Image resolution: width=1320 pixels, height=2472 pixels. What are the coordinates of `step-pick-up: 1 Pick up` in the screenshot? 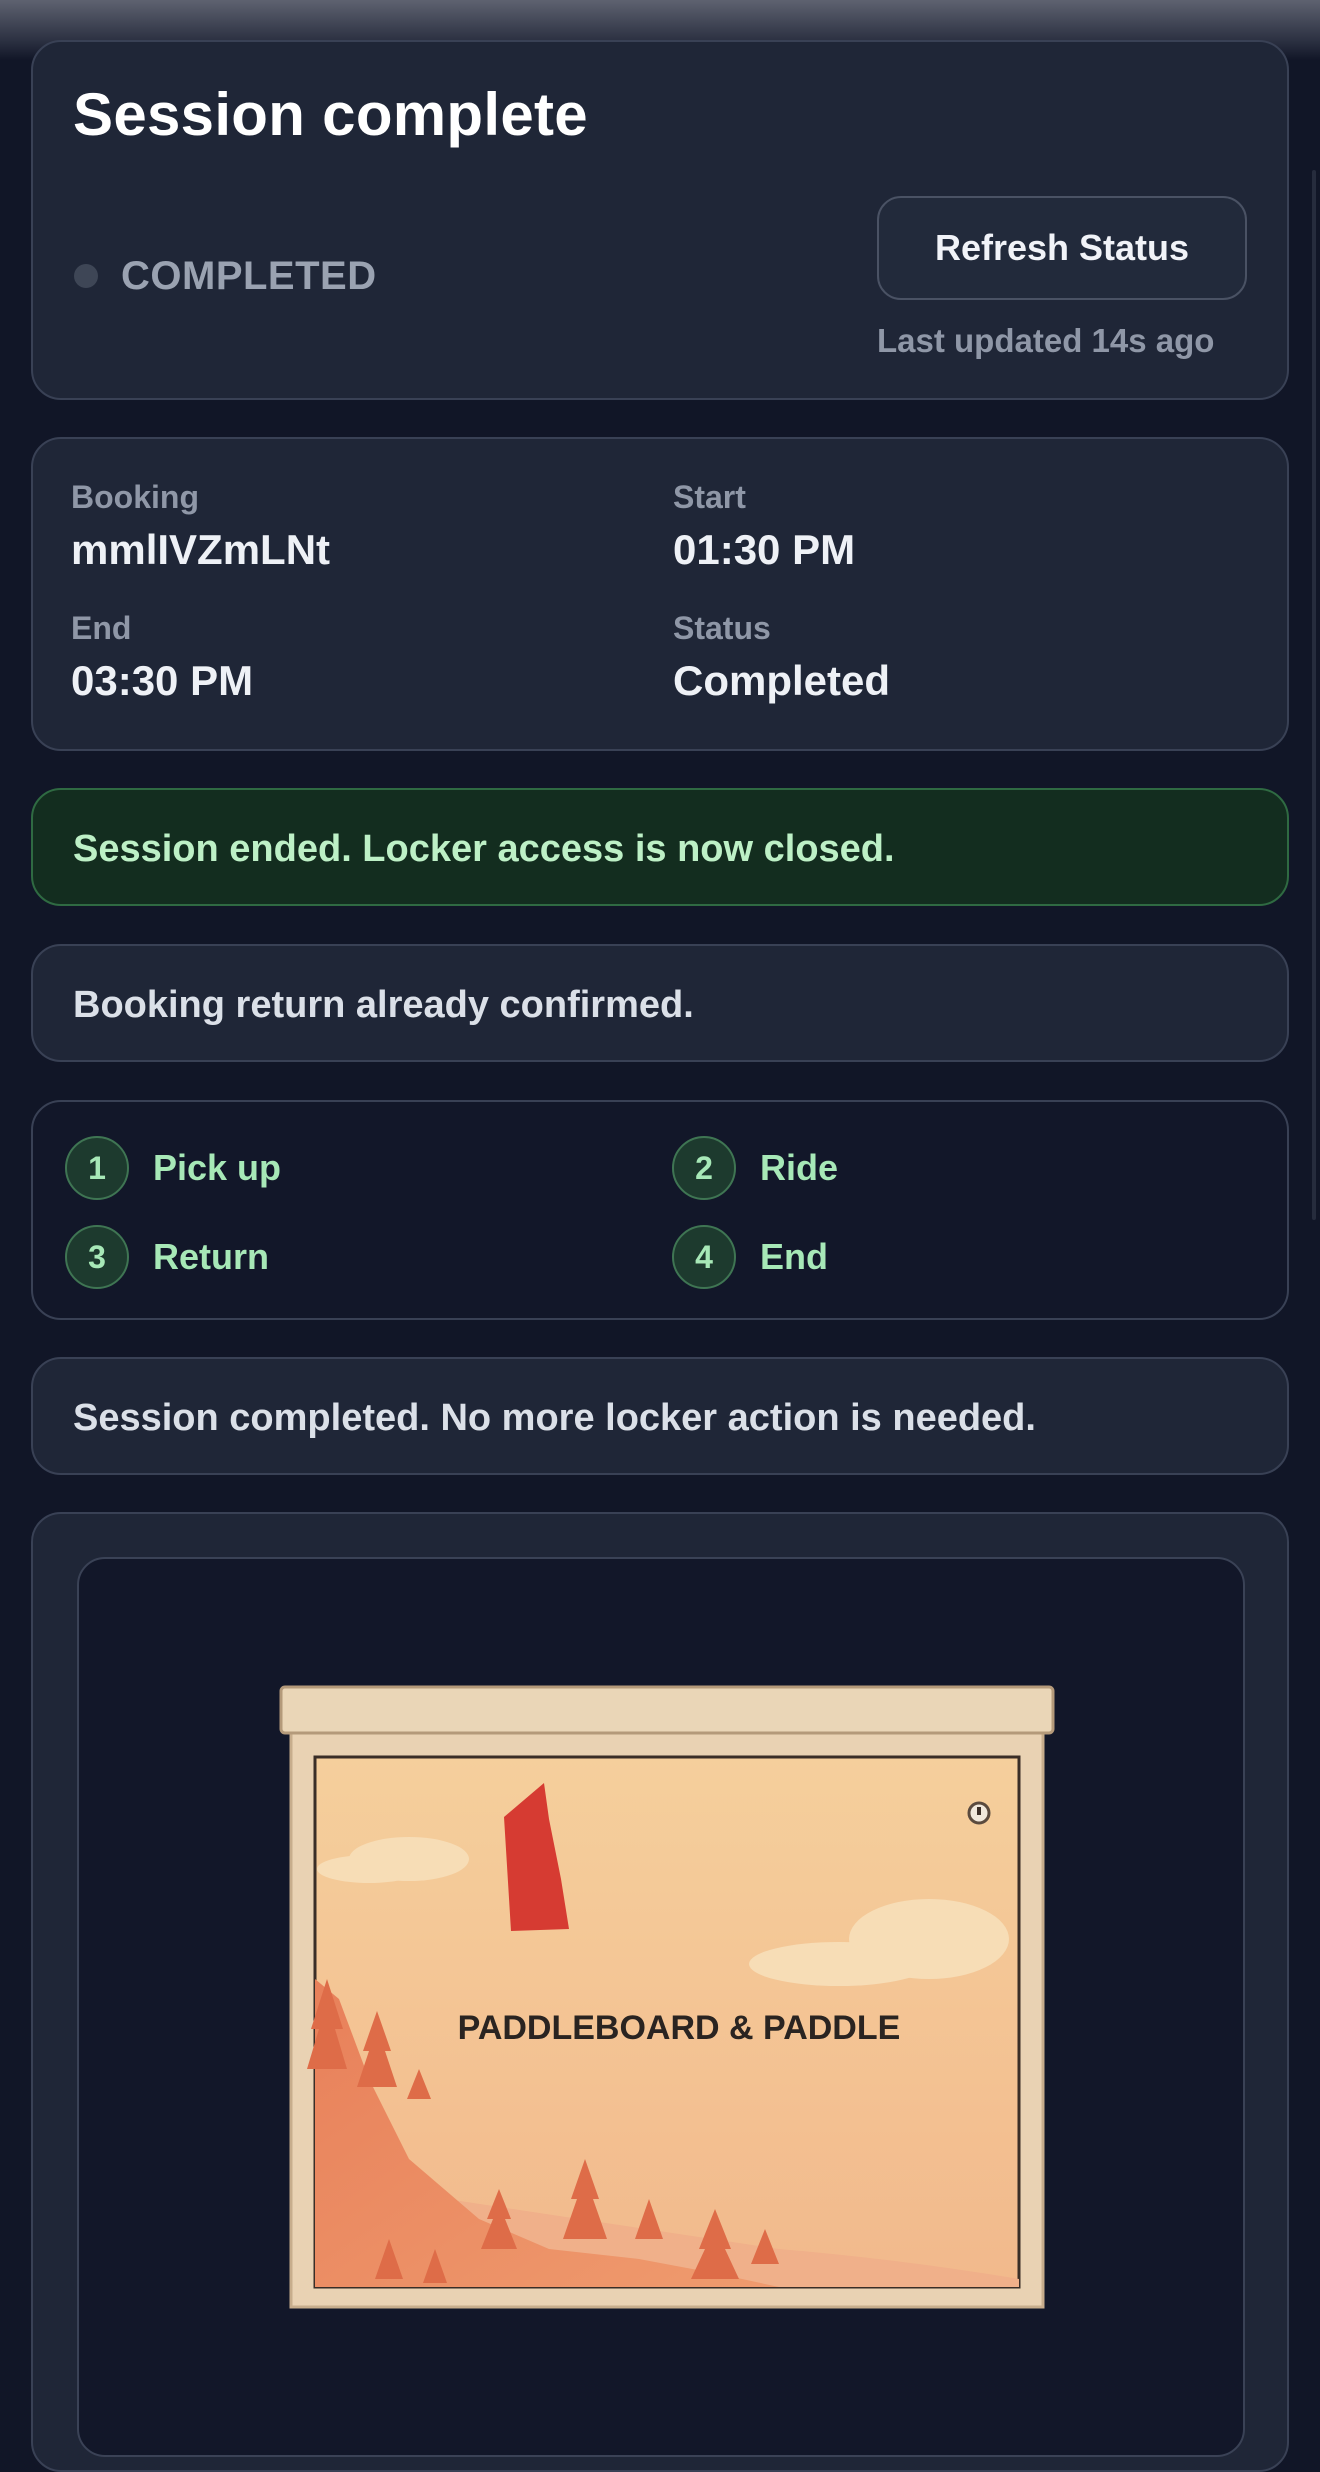 It's located at (173, 1168).